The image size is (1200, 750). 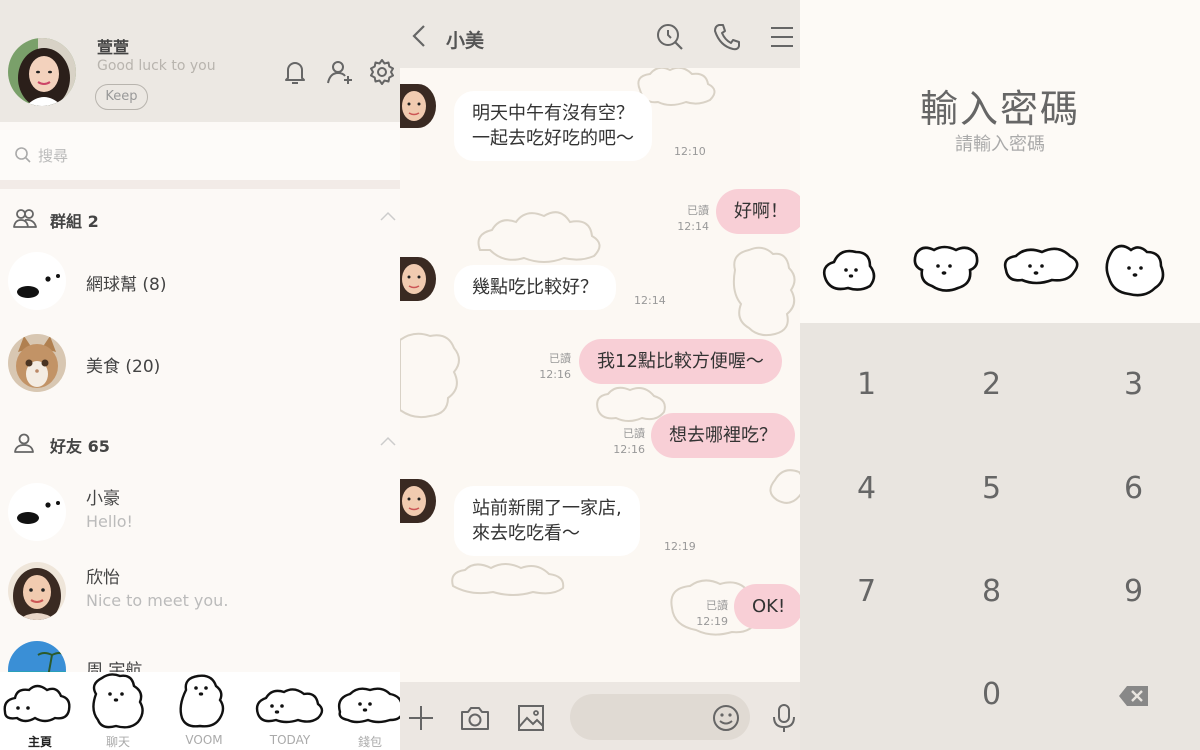 I want to click on person-icon, so click(x=25, y=443).